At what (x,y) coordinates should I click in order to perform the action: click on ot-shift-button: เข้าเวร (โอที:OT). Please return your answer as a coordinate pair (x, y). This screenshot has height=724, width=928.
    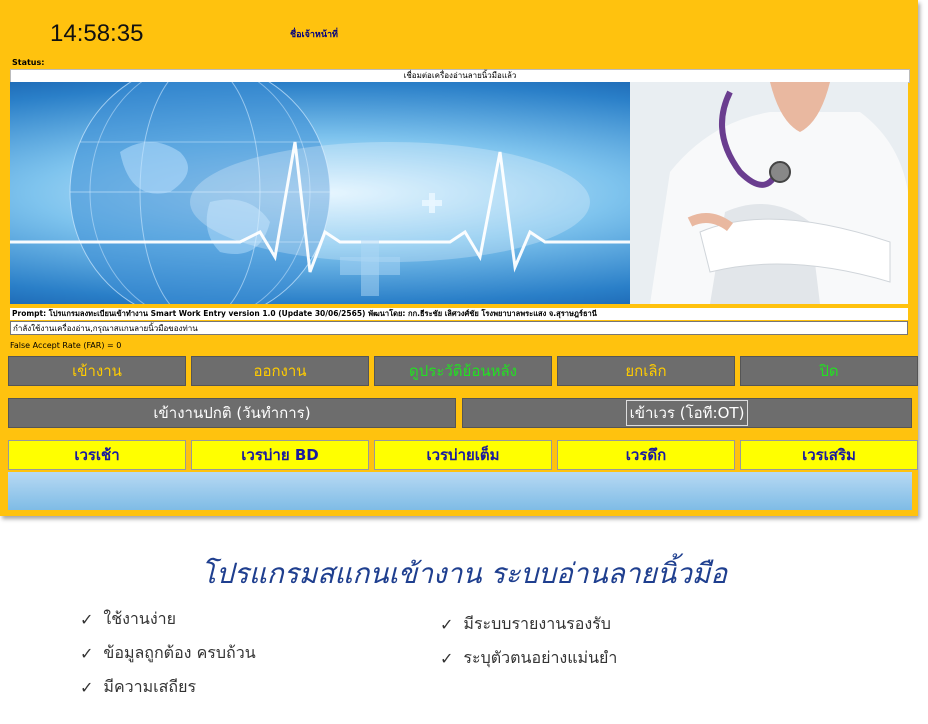
    Looking at the image, I should click on (687, 413).